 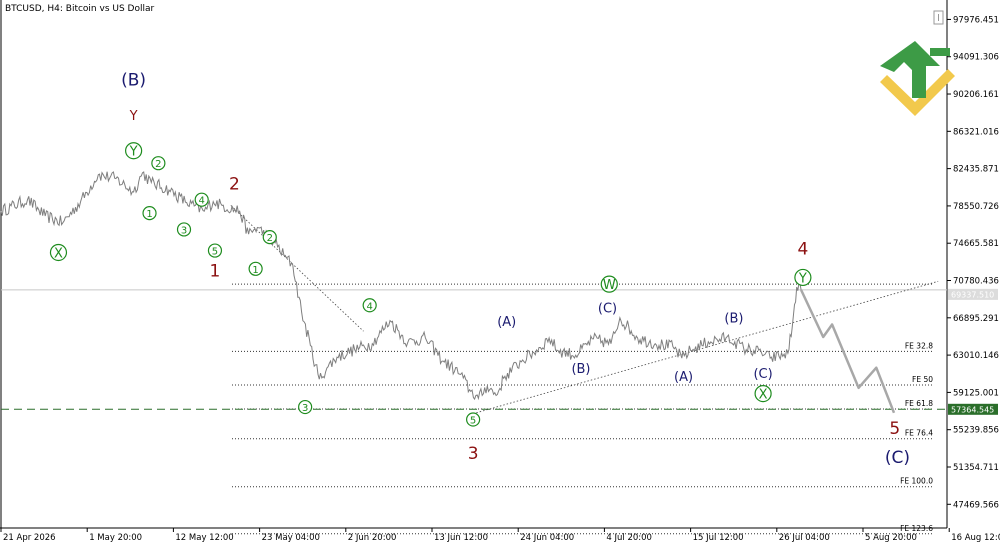 What do you see at coordinates (975, 538) in the screenshot?
I see `x-tick-label: 16 Aug 12:00` at bounding box center [975, 538].